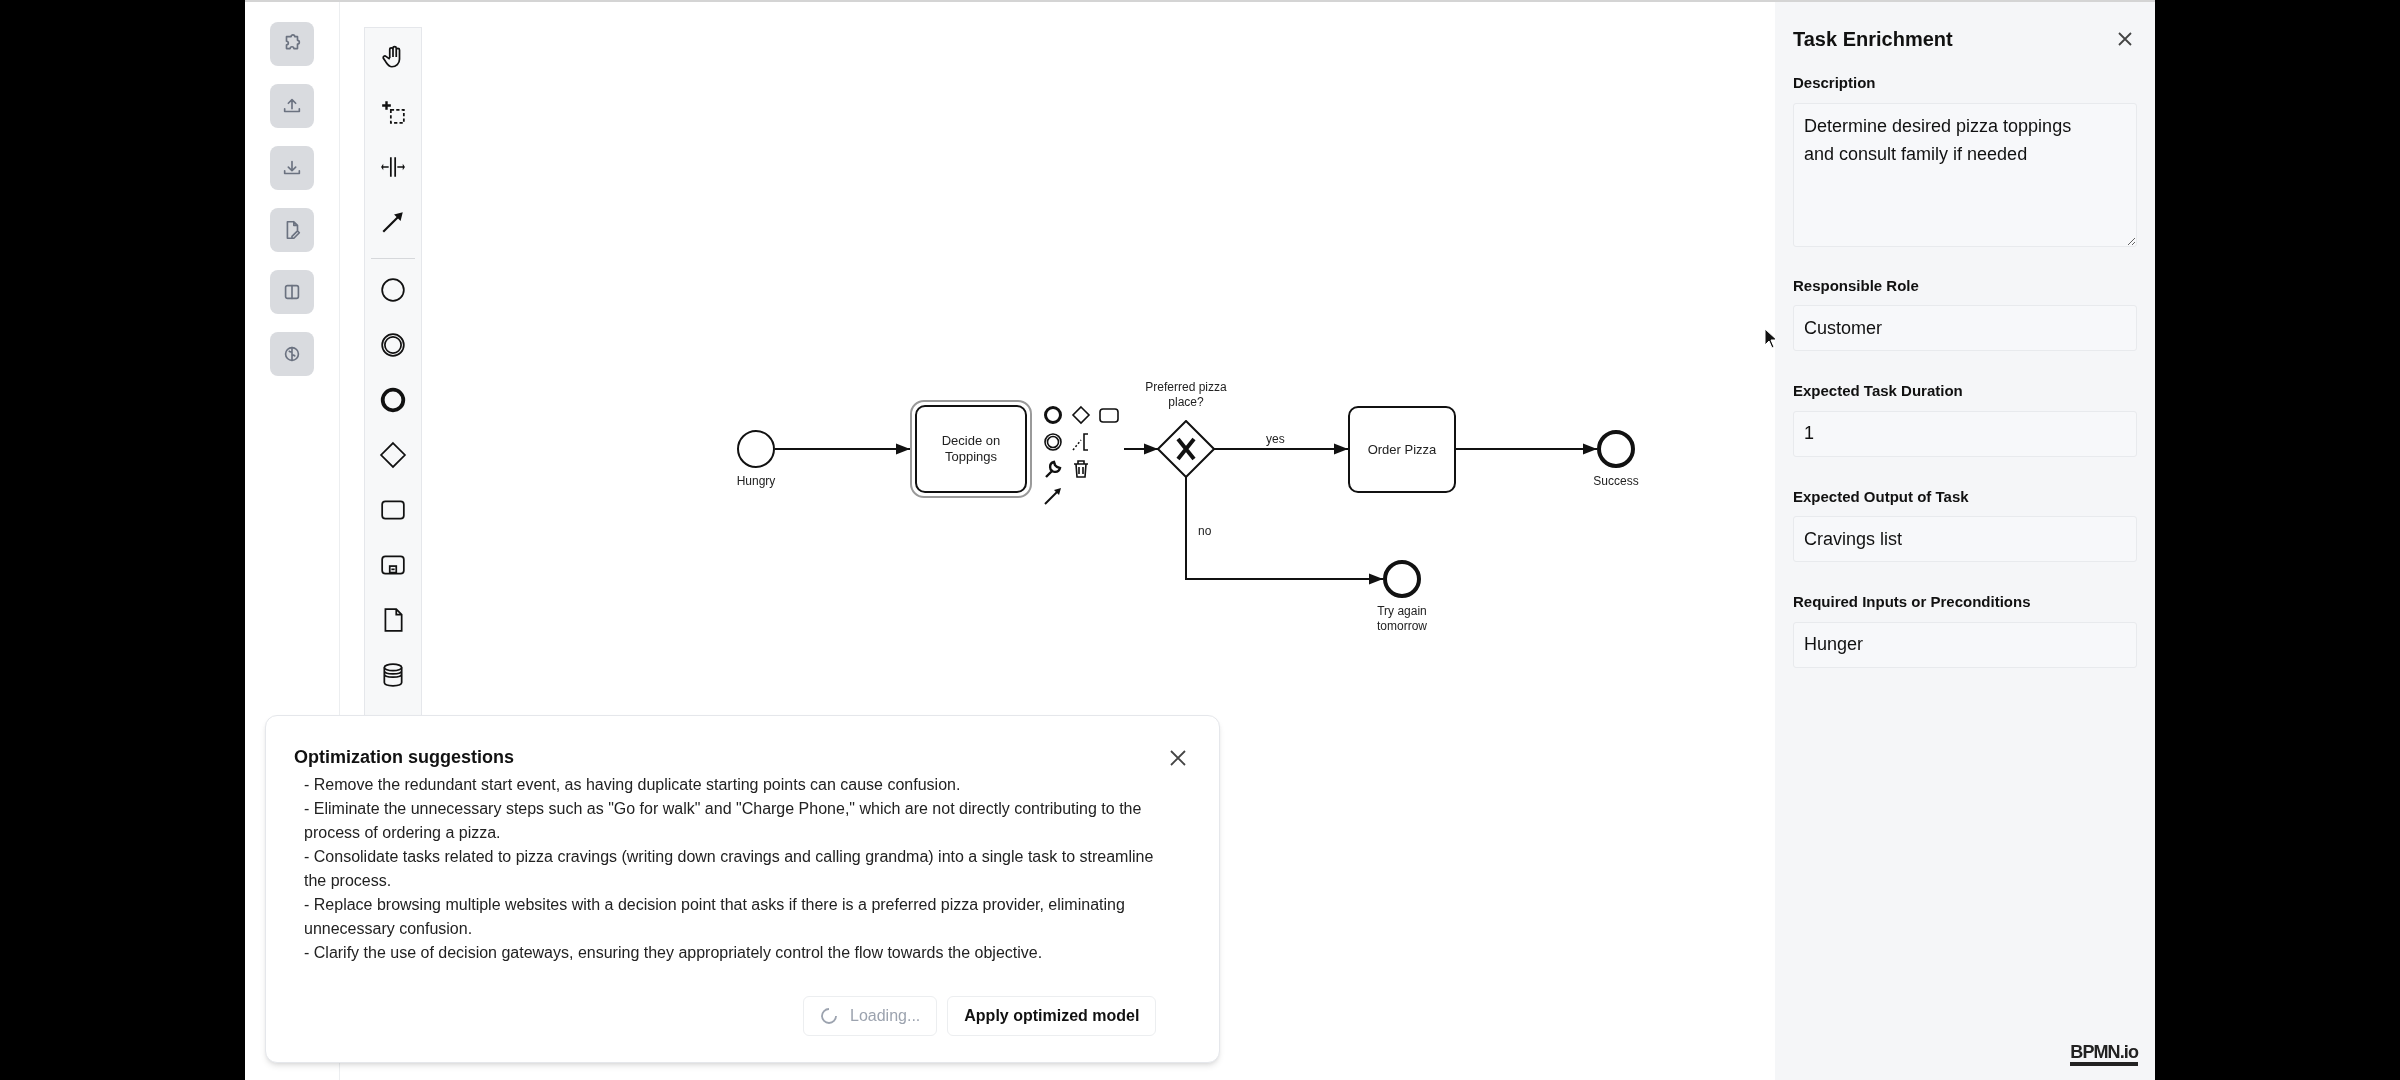 The height and width of the screenshot is (1080, 2400). I want to click on start-event, so click(756, 449).